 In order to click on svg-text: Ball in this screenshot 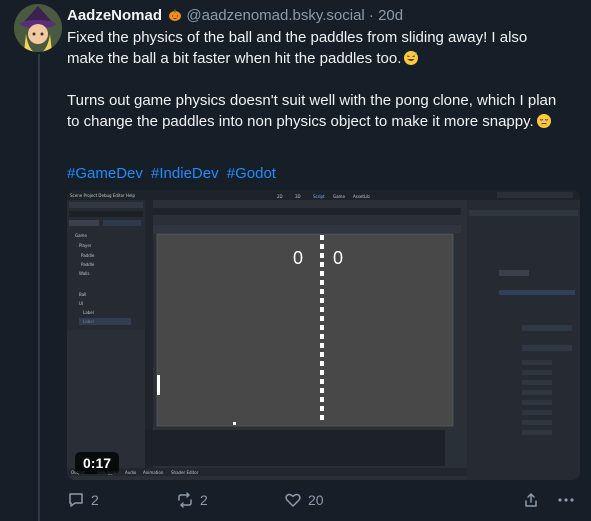, I will do `click(82, 294)`.